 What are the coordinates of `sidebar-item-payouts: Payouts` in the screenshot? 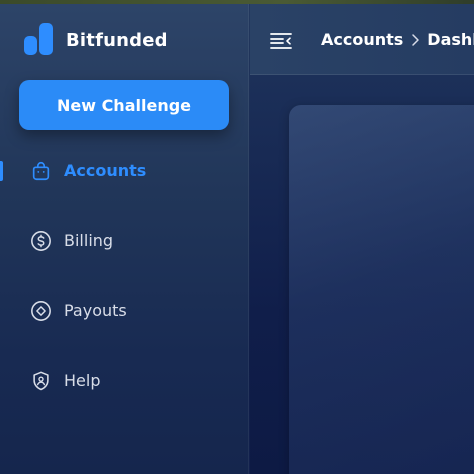 It's located at (124, 311).